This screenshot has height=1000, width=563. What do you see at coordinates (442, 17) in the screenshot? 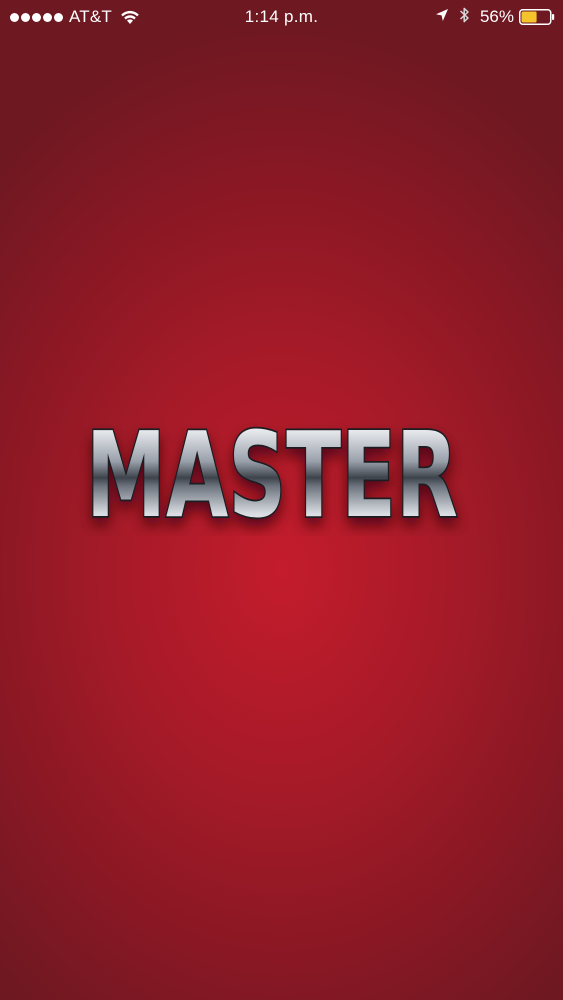
I see `location-arrow-icon` at bounding box center [442, 17].